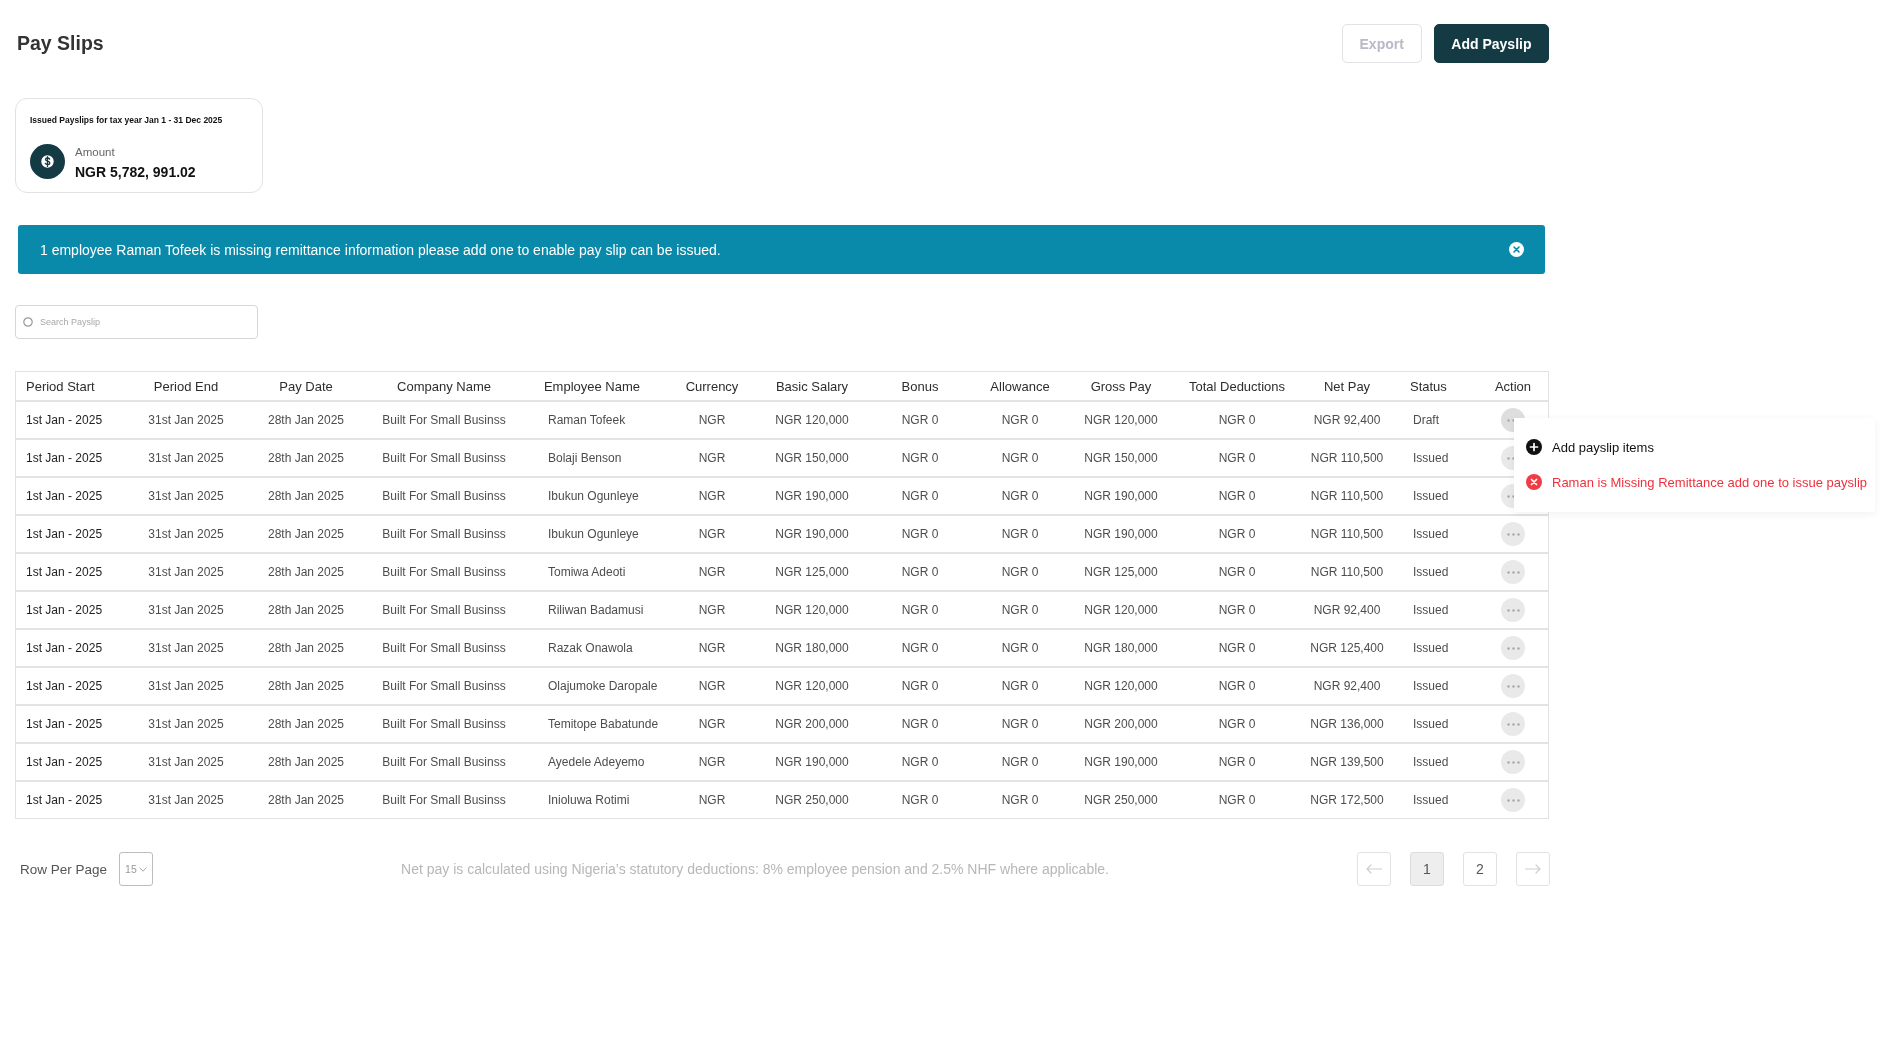 The image size is (1880, 1061). What do you see at coordinates (1697, 447) in the screenshot?
I see `menu-item: Add payslip items` at bounding box center [1697, 447].